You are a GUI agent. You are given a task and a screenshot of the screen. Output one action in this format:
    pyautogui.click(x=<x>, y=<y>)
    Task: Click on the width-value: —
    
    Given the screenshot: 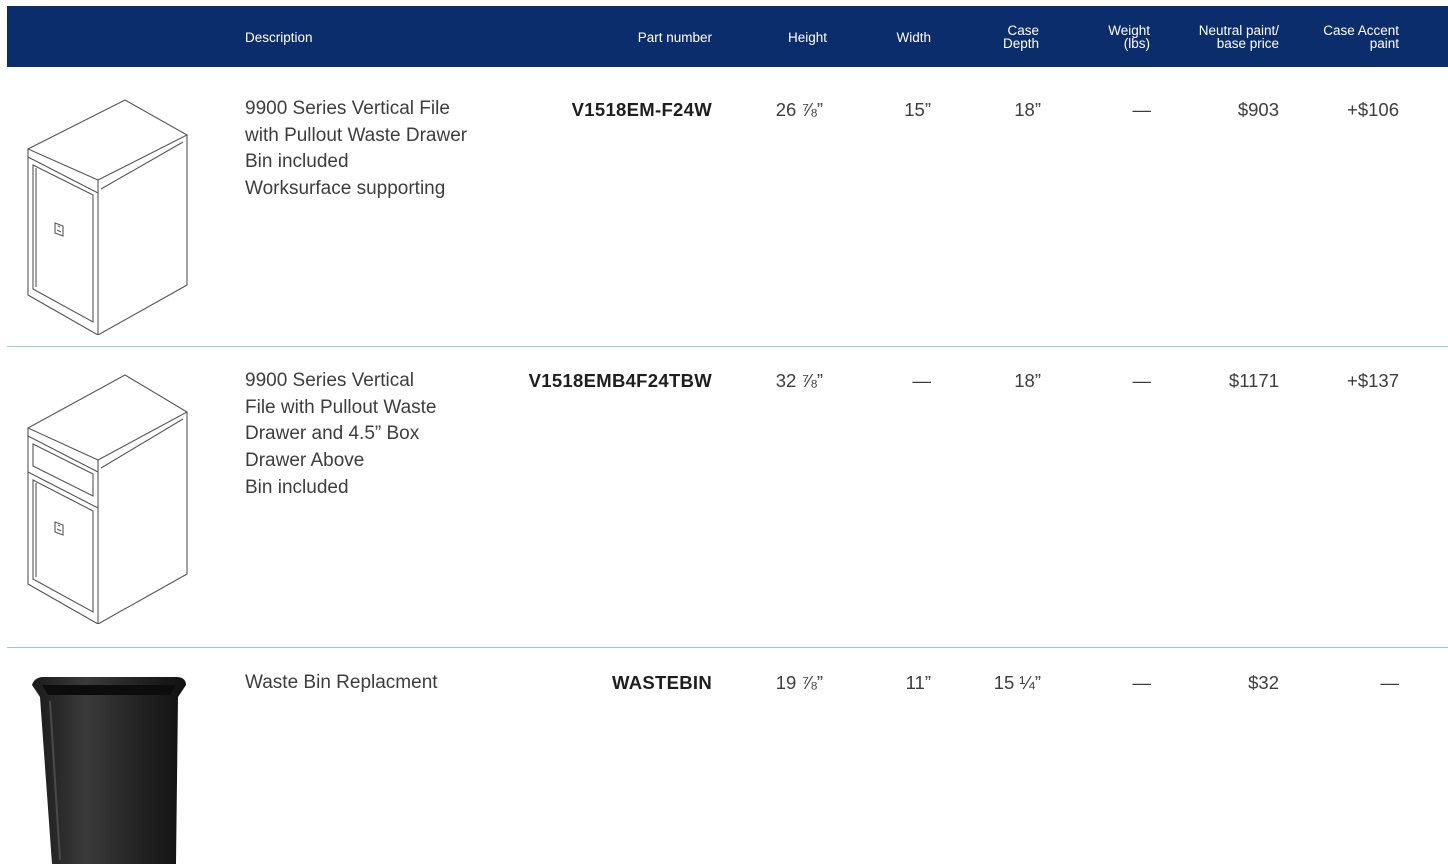 What is the action you would take?
    pyautogui.click(x=922, y=380)
    